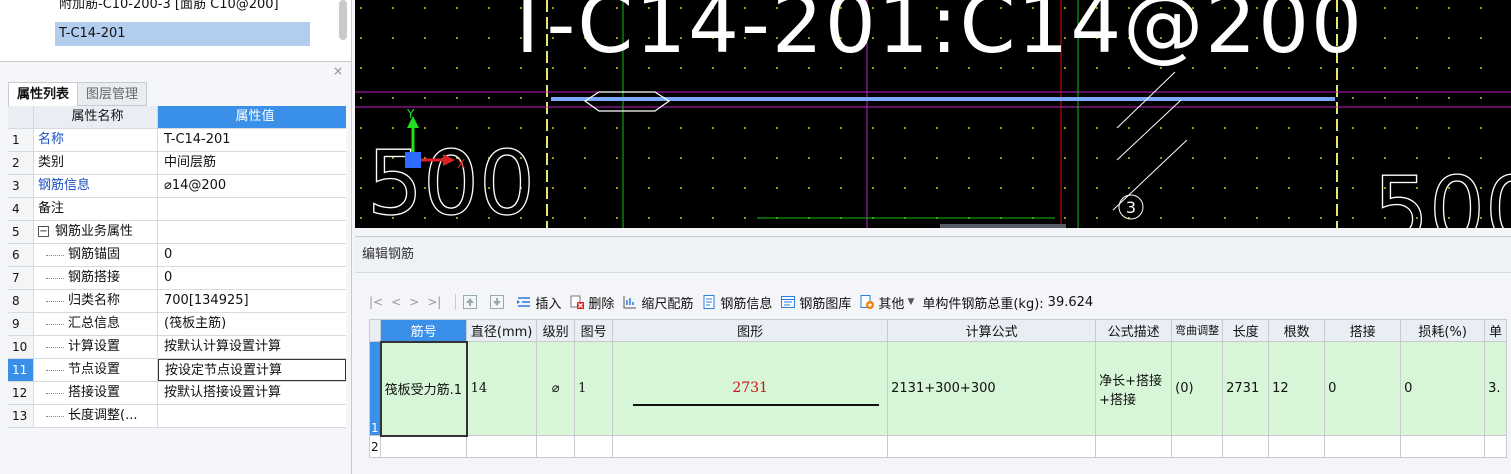  Describe the element at coordinates (252, 140) in the screenshot. I see `property-value: T-C14-201` at that location.